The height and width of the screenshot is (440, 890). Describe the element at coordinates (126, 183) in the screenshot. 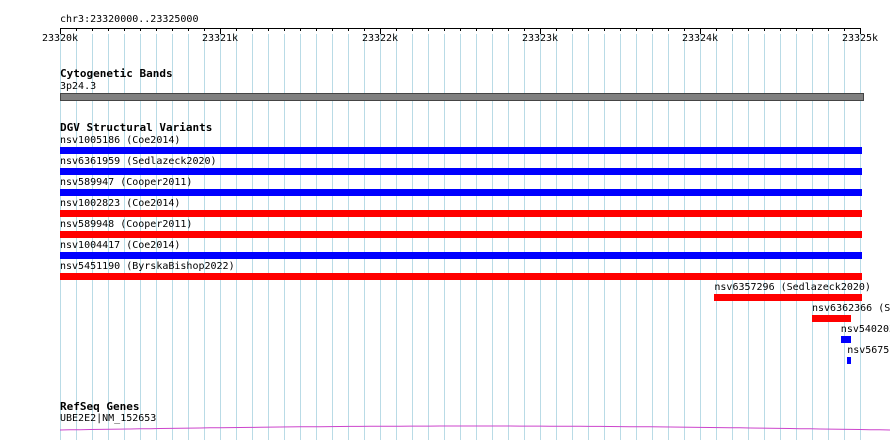

I see `variant-label: nsv589947 (Cooper2011)` at that location.